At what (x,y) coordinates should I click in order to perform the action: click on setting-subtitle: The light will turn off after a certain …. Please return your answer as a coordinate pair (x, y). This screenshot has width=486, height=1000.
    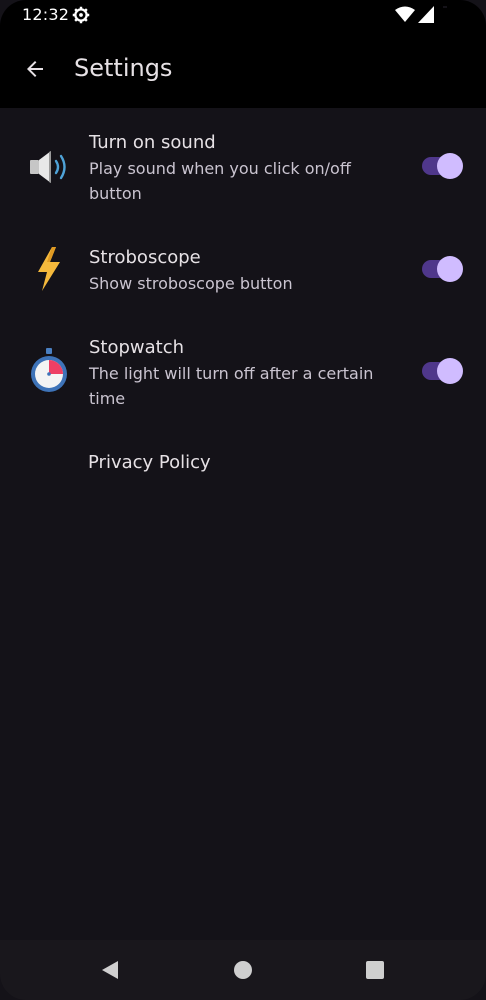
    Looking at the image, I should click on (231, 386).